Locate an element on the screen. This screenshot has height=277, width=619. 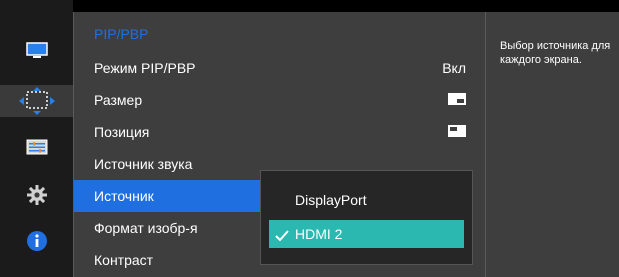
onscreen-display-icon is located at coordinates (36, 101).